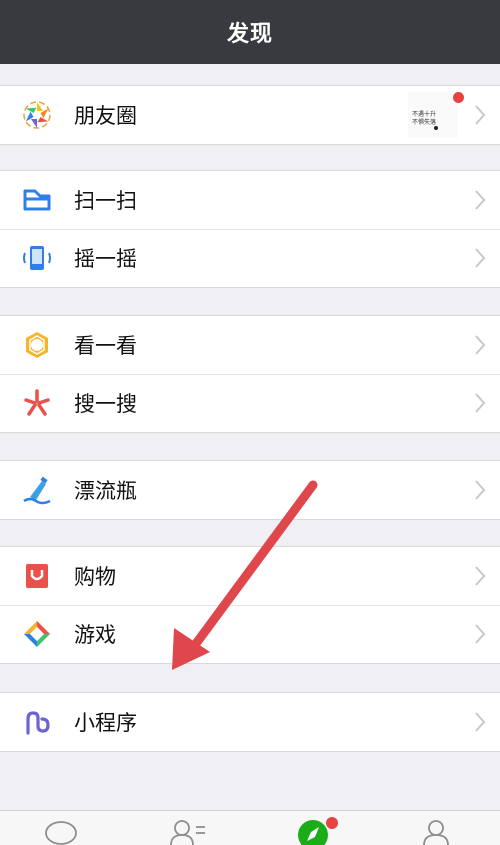 This screenshot has width=500, height=845. I want to click on tab-me, so click(437, 828).